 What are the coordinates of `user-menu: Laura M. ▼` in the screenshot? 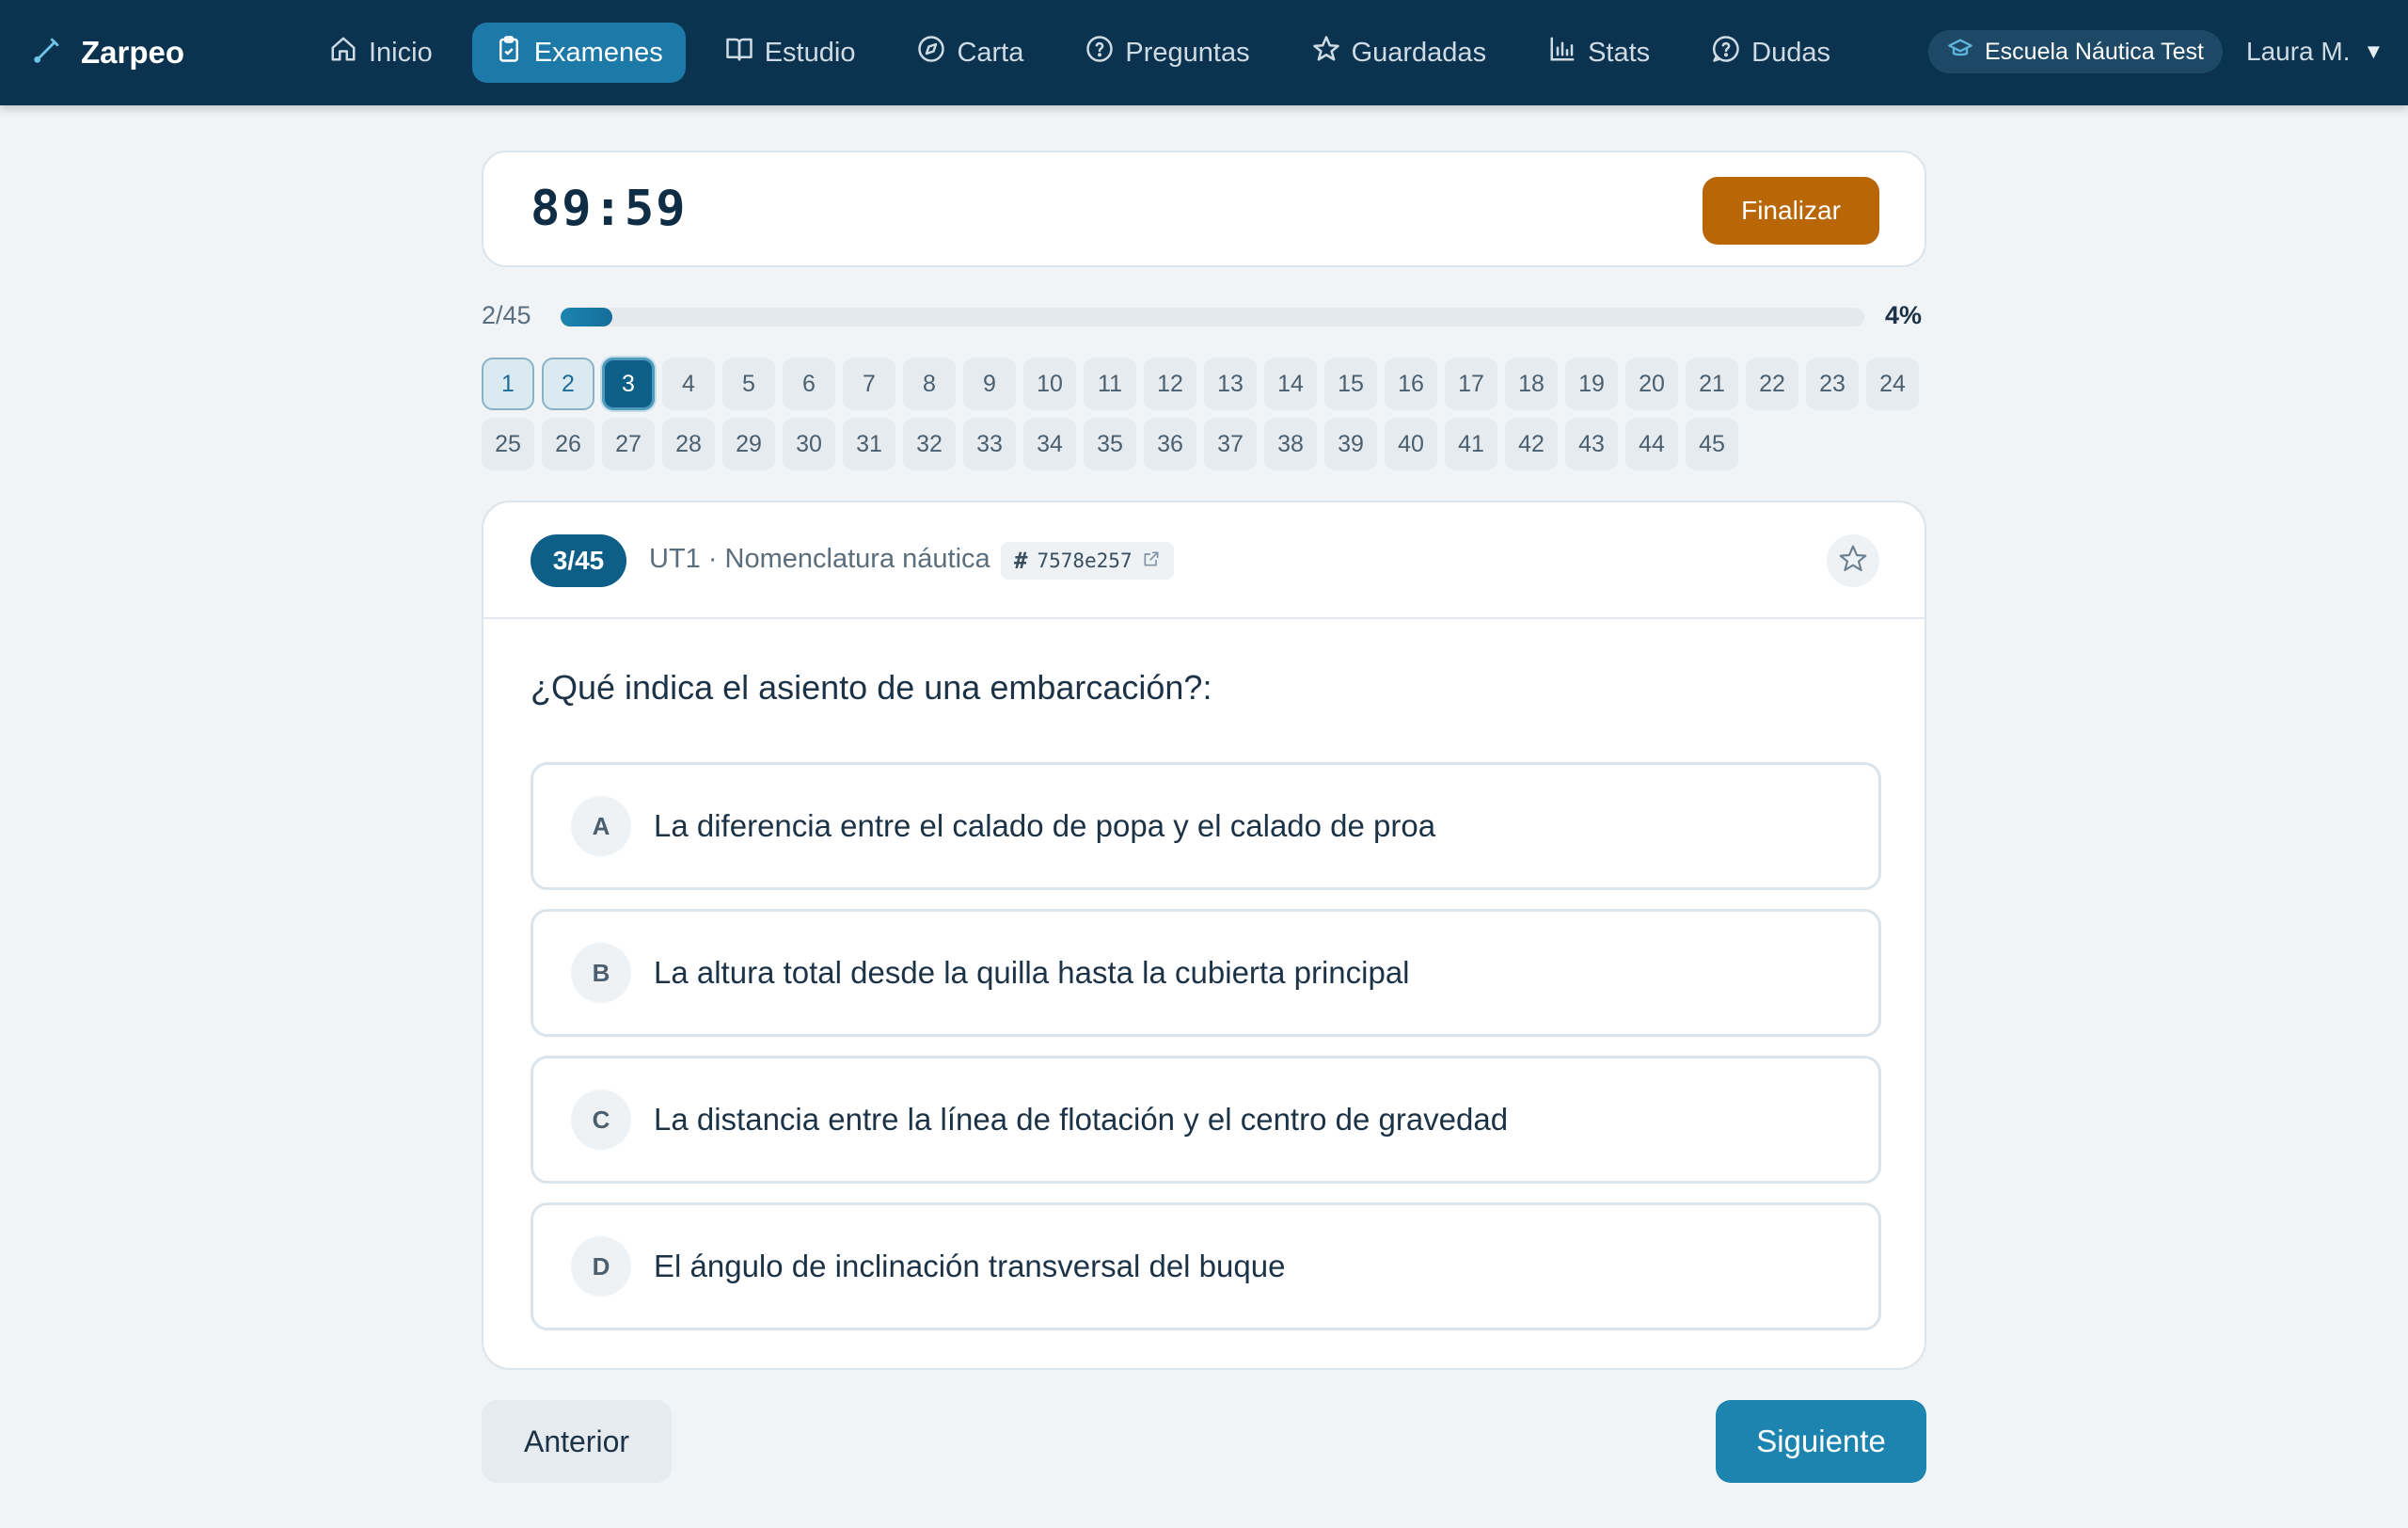 It's located at (2315, 51).